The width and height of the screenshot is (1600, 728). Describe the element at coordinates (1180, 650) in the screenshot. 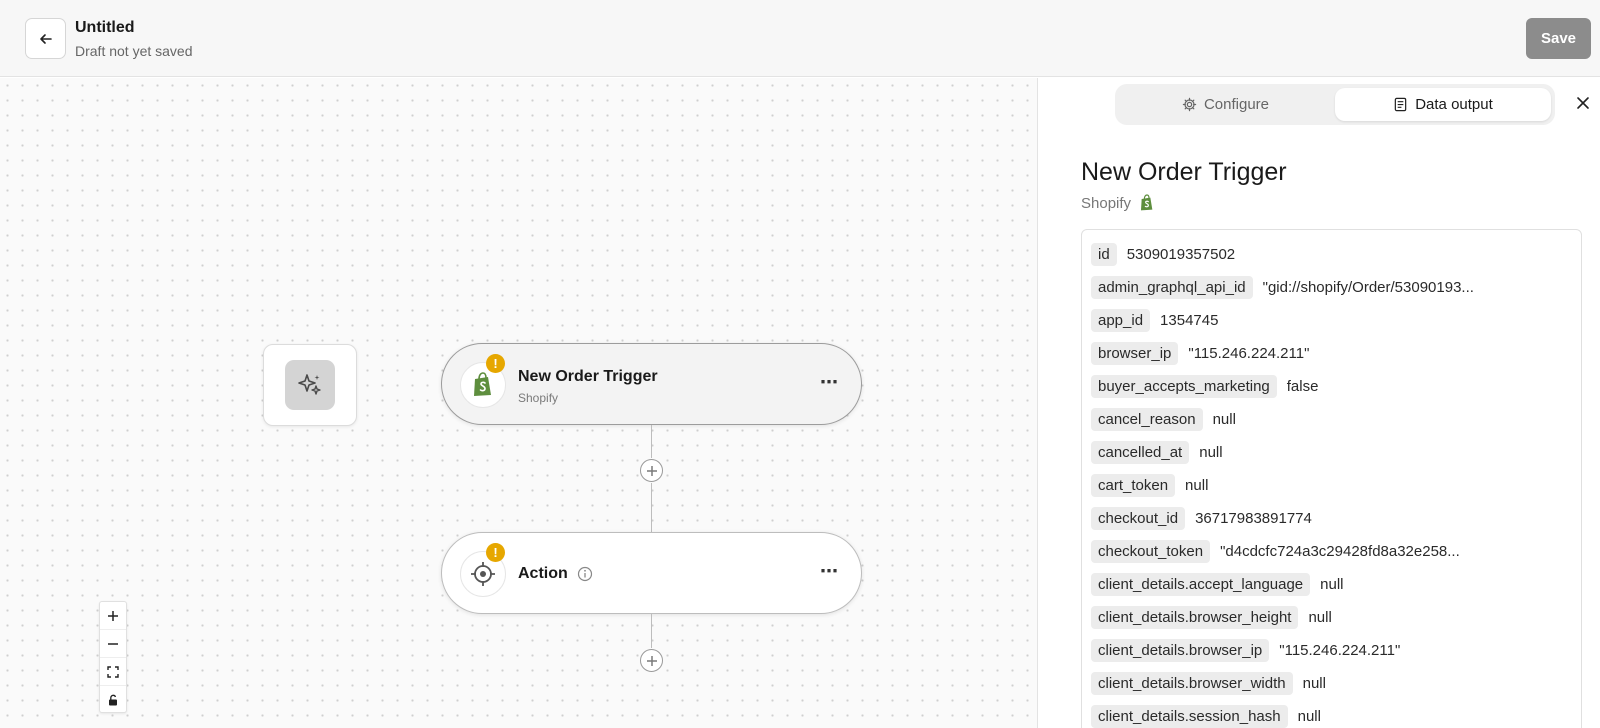

I see `data-key: client_details.browser_ip` at that location.